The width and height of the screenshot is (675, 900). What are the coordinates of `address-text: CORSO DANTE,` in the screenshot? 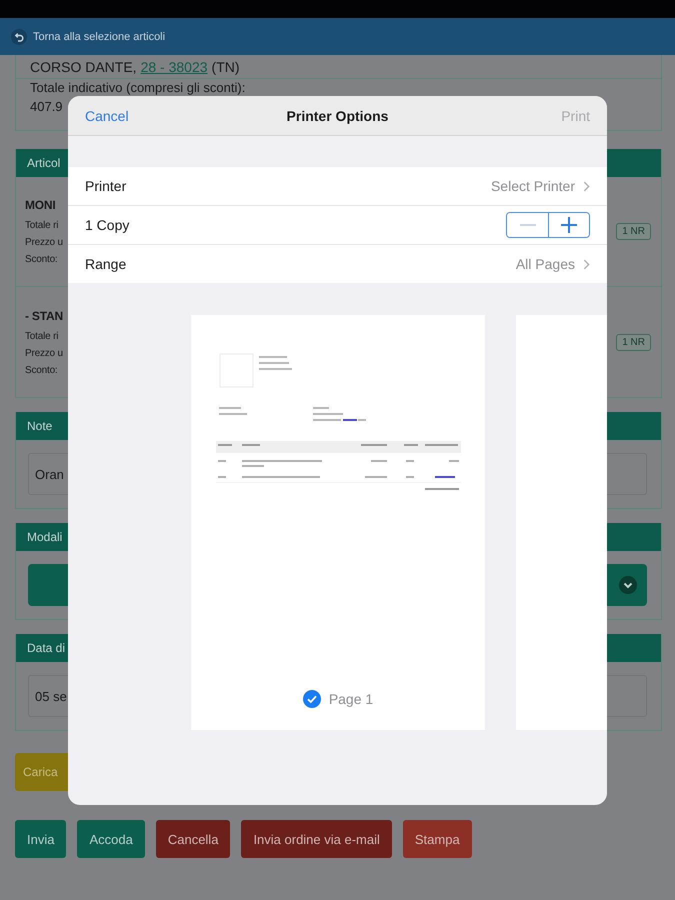 It's located at (83, 66).